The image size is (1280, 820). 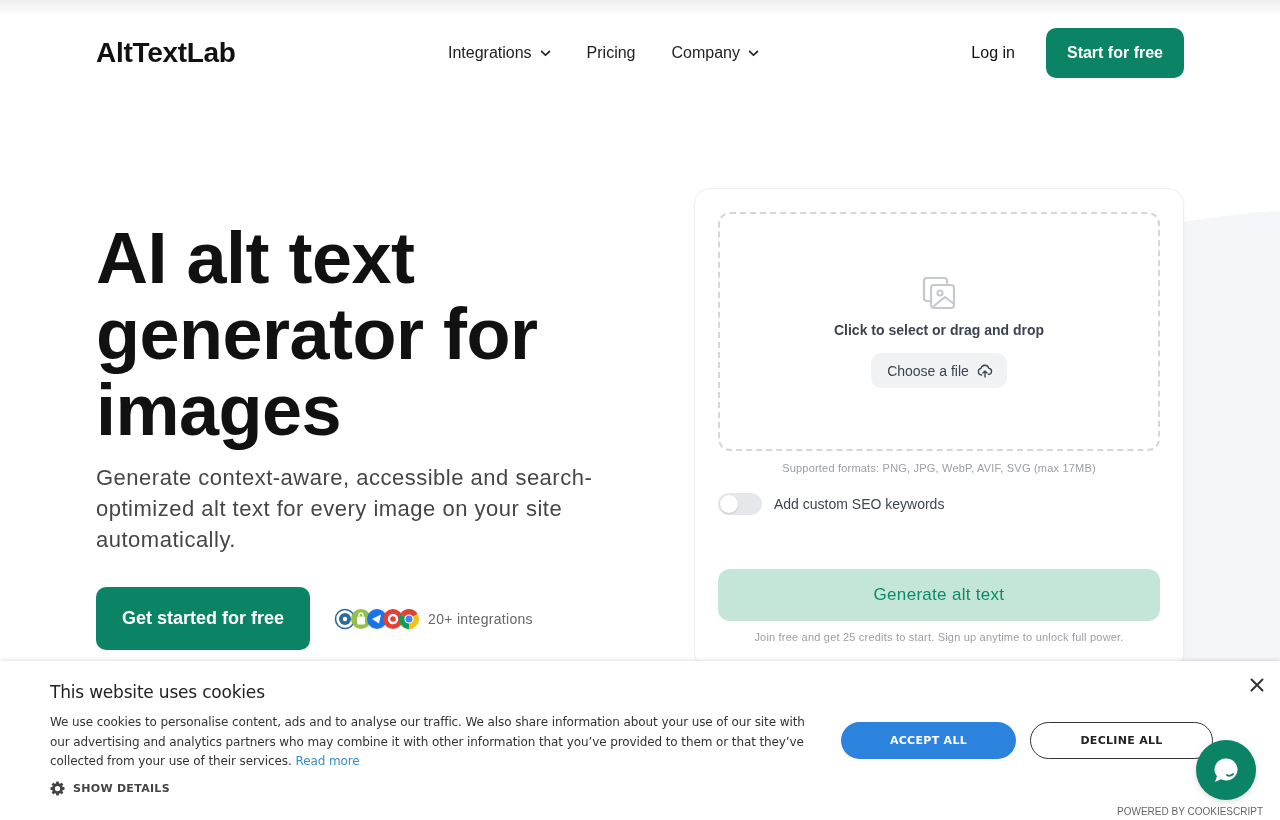 What do you see at coordinates (928, 740) in the screenshot?
I see `accept-button: ACCEPT ALL` at bounding box center [928, 740].